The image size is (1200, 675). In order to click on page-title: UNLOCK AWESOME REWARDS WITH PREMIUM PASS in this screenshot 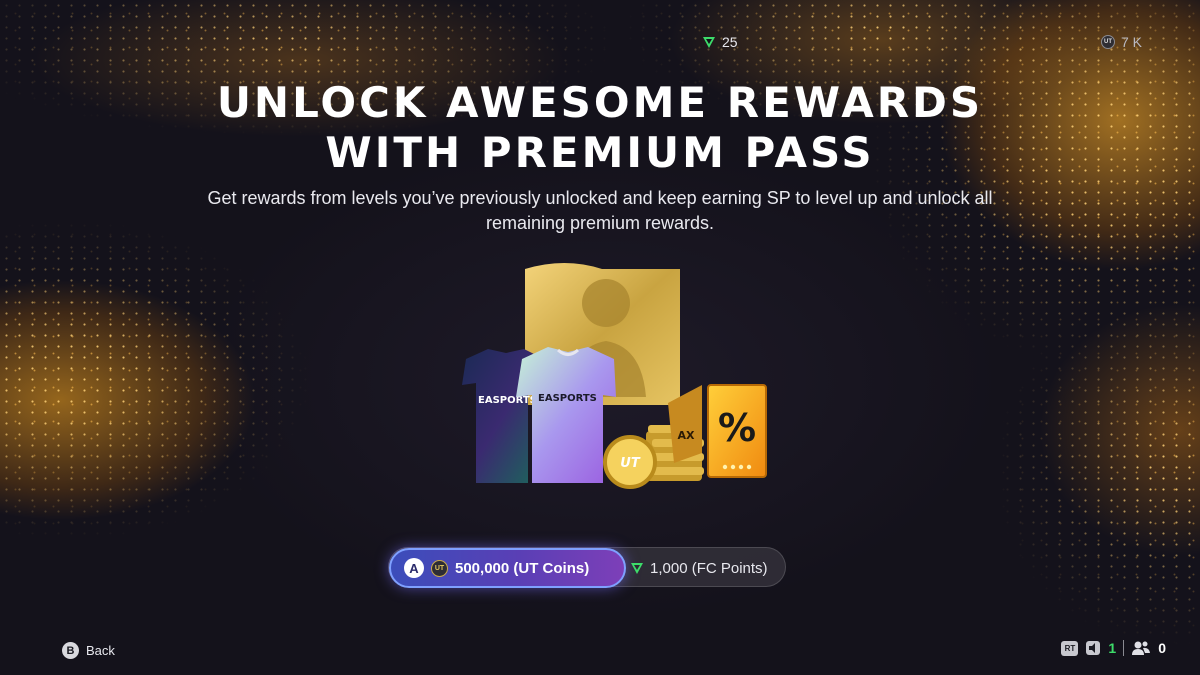, I will do `click(600, 128)`.